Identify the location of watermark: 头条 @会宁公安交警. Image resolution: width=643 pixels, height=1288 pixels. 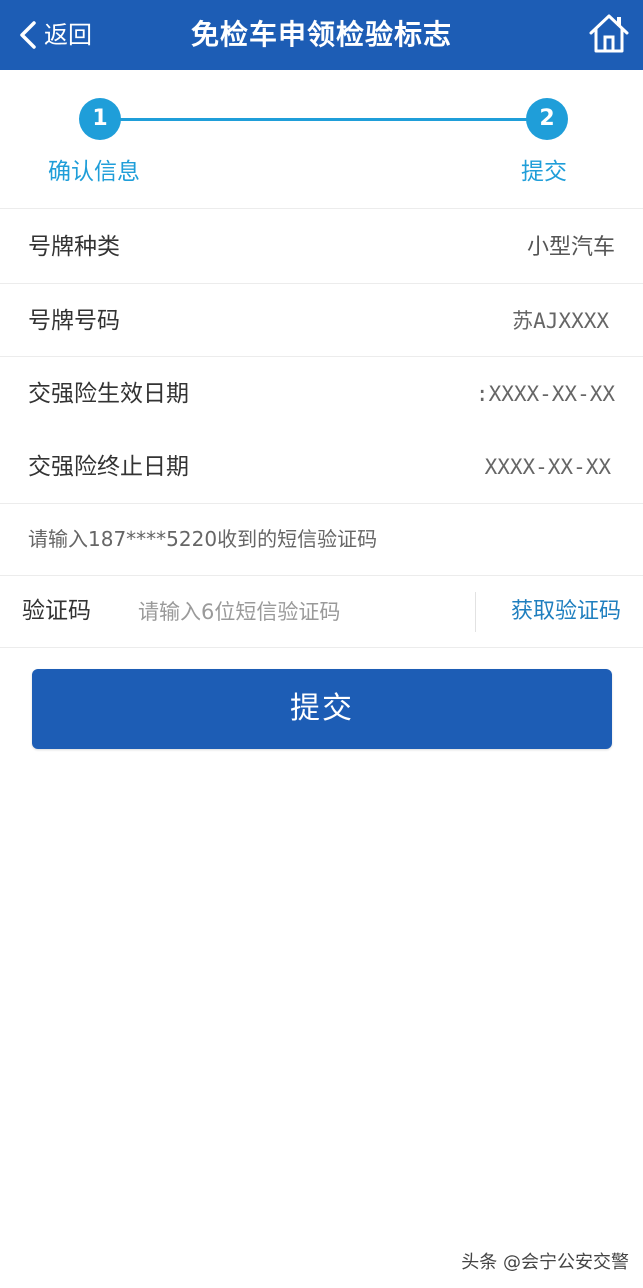
(545, 1262).